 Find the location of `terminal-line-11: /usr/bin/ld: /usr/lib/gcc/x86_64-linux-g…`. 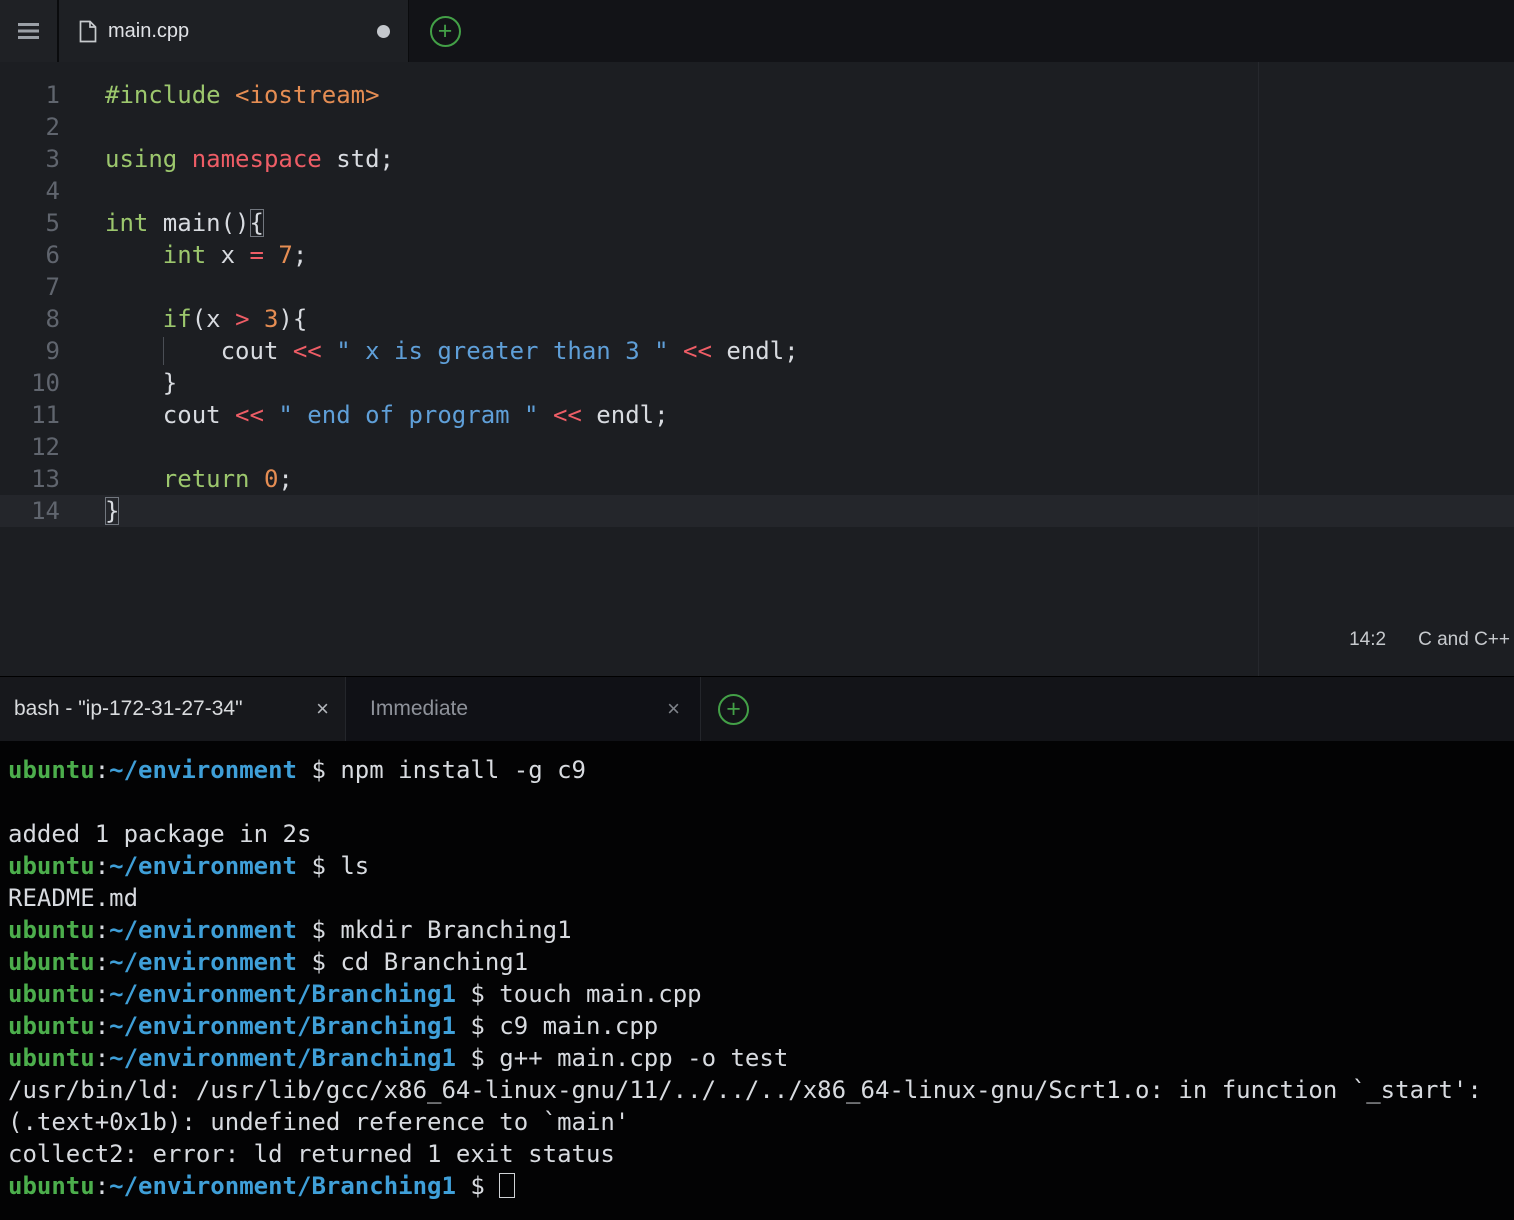

terminal-line-11: /usr/bin/ld: /usr/lib/gcc/x86_64-linux-g… is located at coordinates (757, 1090).